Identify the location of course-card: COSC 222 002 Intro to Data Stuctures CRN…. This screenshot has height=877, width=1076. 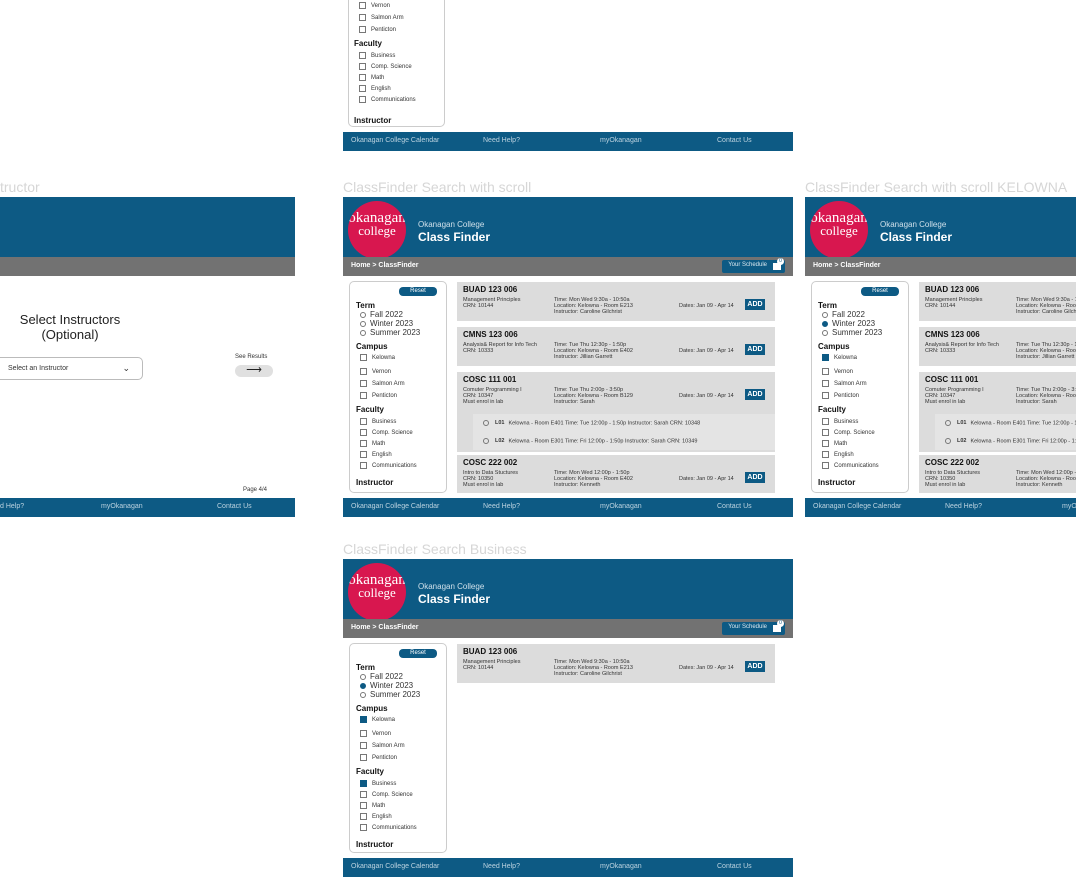
(616, 474).